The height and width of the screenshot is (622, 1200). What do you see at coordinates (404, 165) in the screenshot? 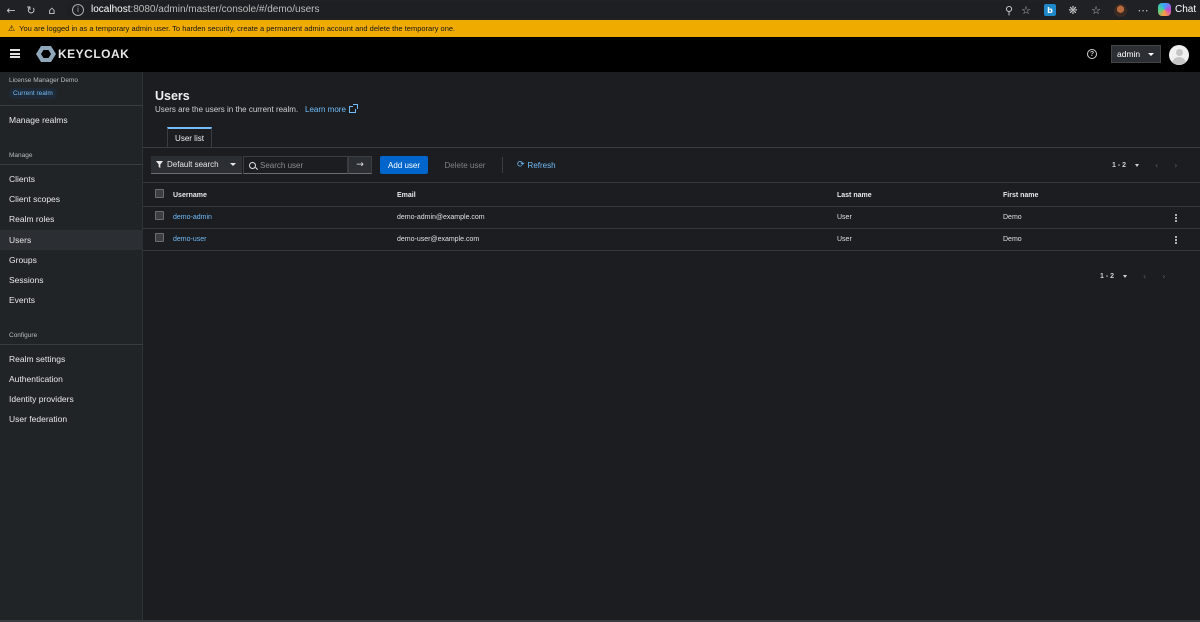
I see `add-user-button: Add user` at bounding box center [404, 165].